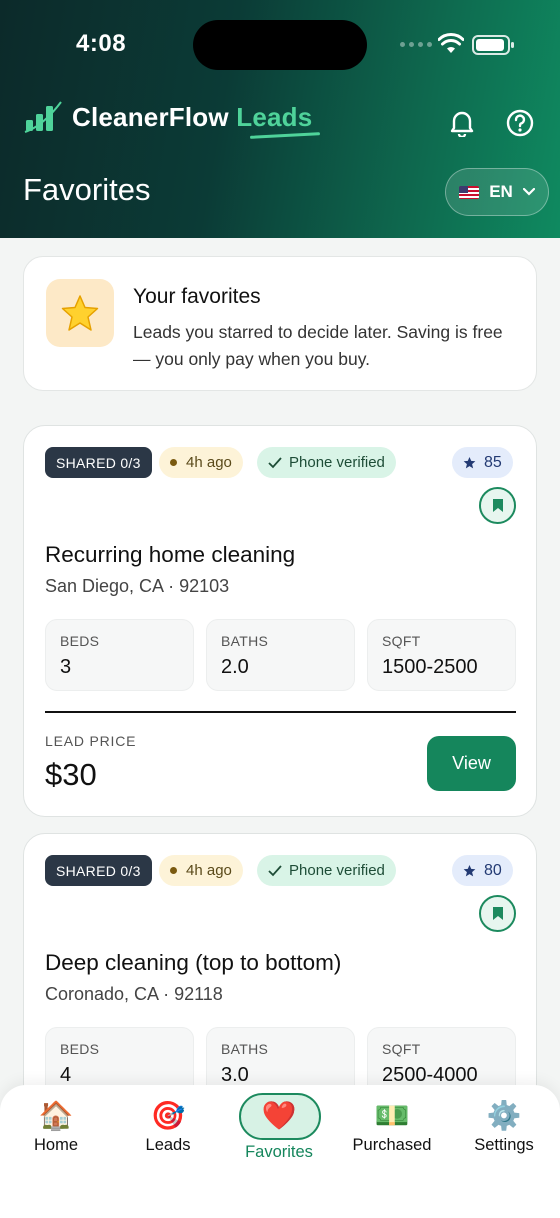  I want to click on app-name-accent: Leads, so click(274, 116).